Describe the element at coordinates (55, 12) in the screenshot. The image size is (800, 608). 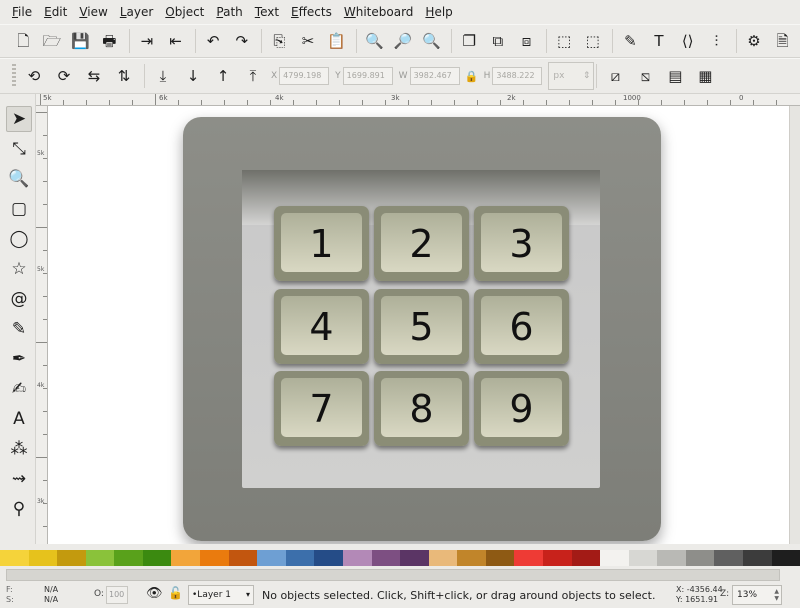
I see `menu-edit: Edit` at that location.